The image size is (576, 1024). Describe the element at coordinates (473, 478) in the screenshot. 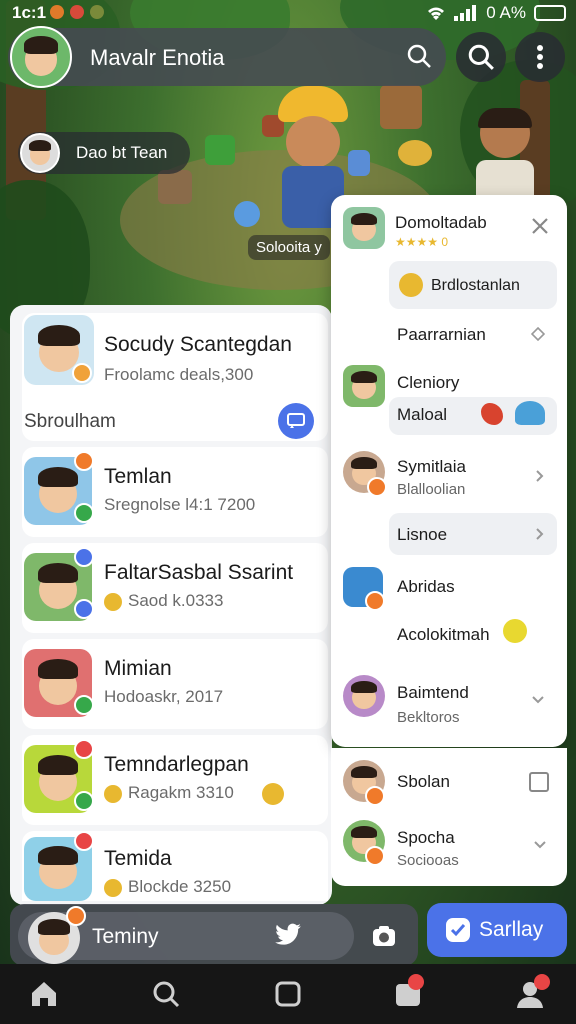

I see `menu-item: Symitlaia Blalloolian` at that location.